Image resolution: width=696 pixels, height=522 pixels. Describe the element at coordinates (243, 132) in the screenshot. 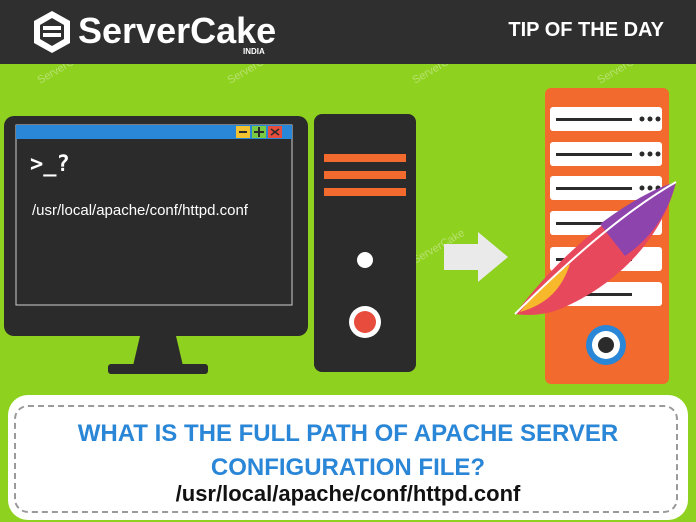

I see `minimize-icon` at that location.